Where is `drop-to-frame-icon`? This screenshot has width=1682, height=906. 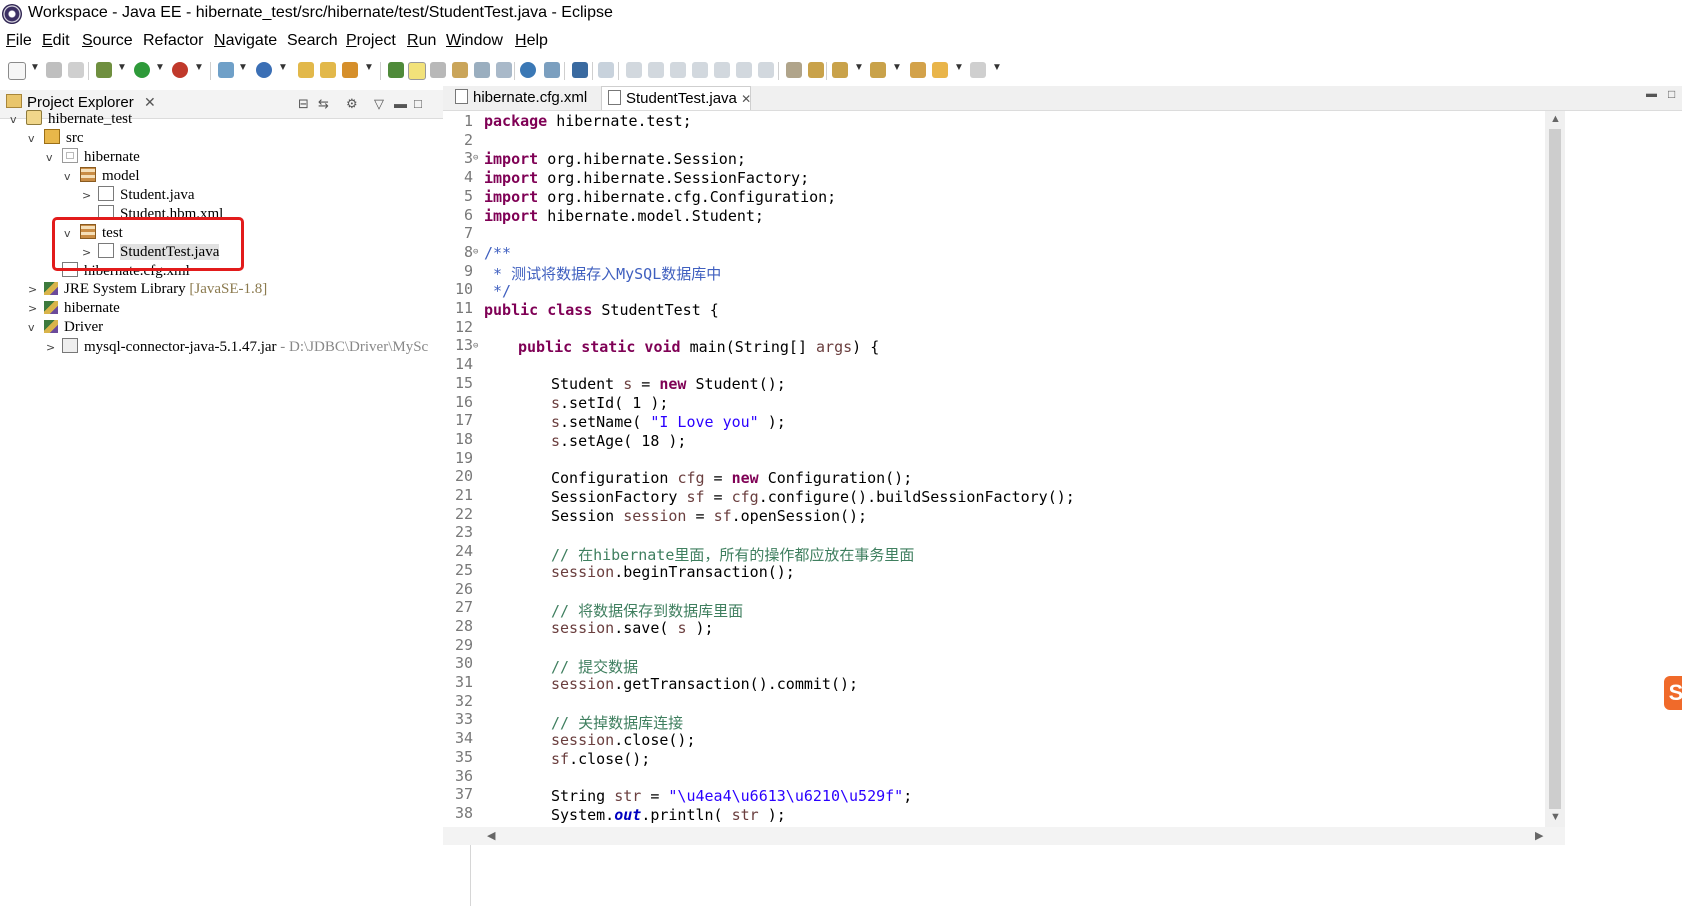
drop-to-frame-icon is located at coordinates (794, 70).